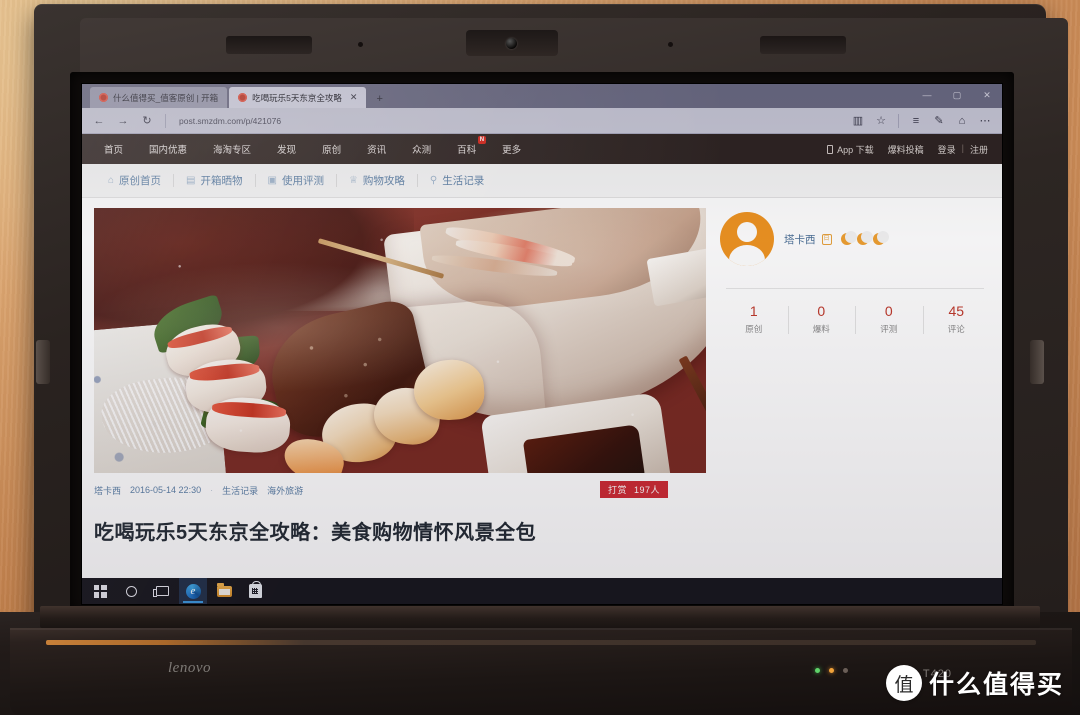 The image size is (1080, 715). What do you see at coordinates (754, 329) in the screenshot?
I see `stat-label: 原创` at bounding box center [754, 329].